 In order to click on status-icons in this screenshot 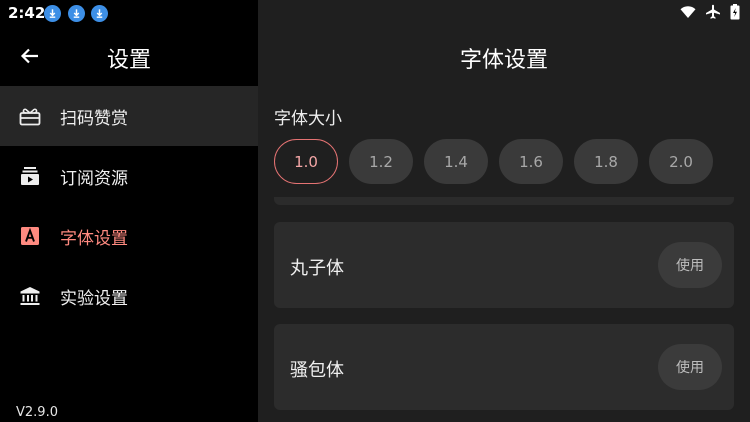, I will do `click(710, 12)`.